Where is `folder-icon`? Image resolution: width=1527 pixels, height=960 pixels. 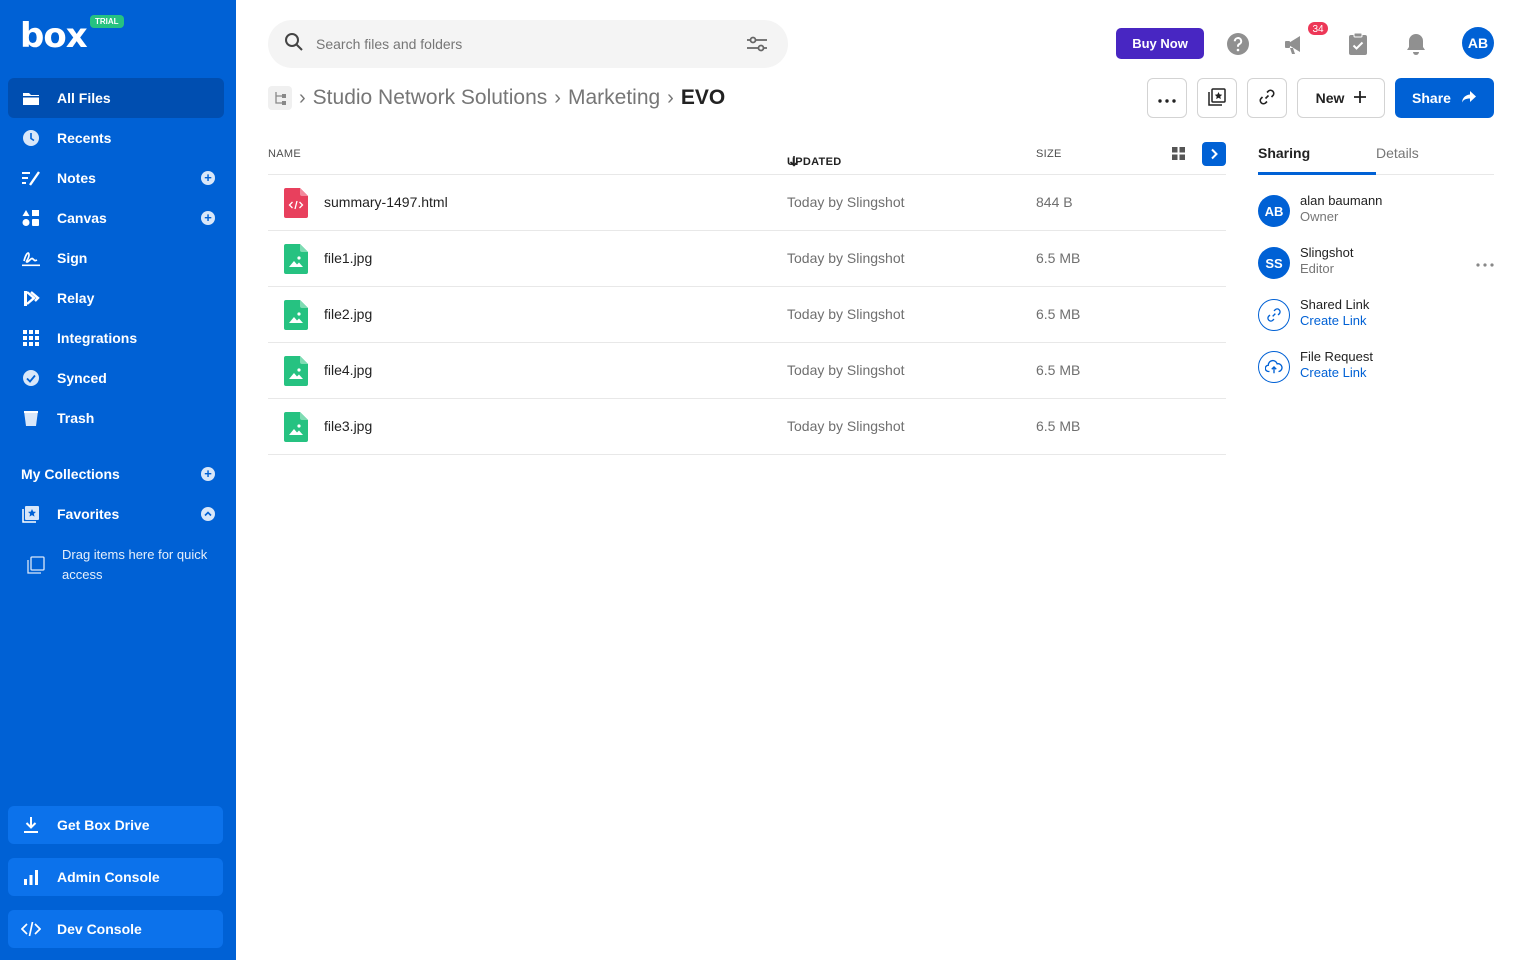 folder-icon is located at coordinates (31, 98).